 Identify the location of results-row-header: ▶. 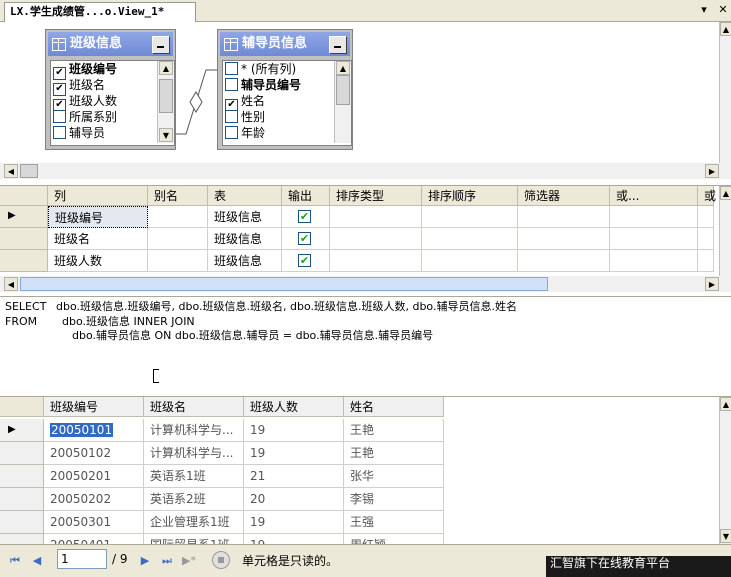
(22, 430).